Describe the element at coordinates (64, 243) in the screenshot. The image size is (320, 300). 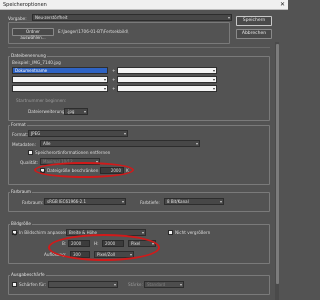
I see `width-label: B:` at that location.